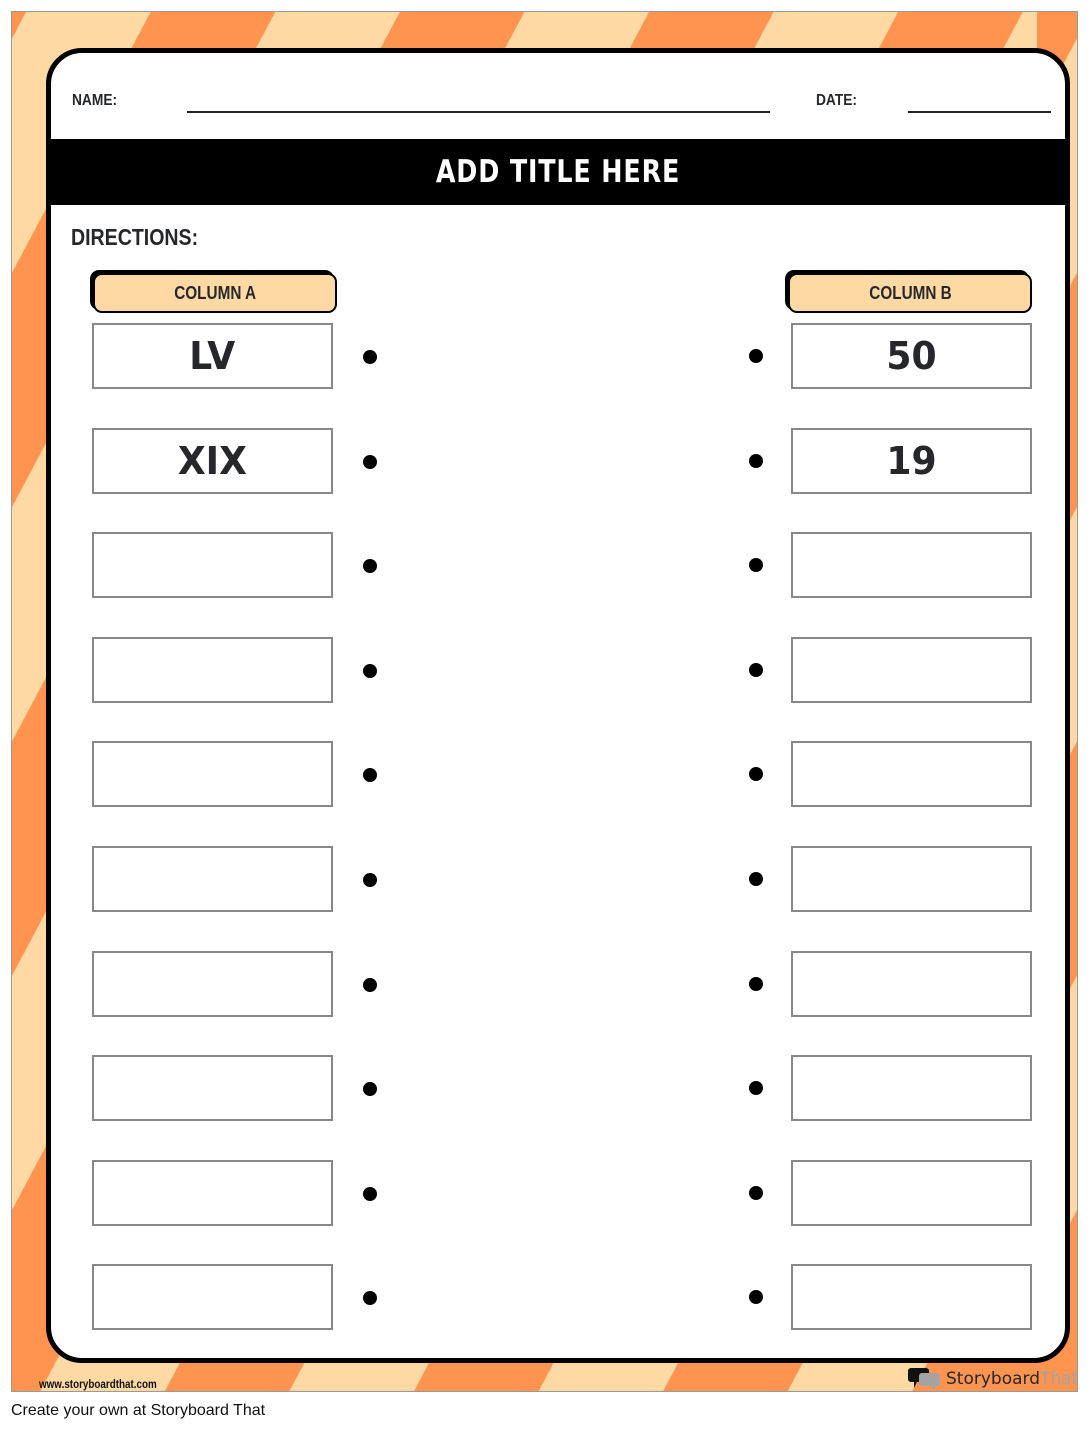 Image resolution: width=1091 pixels, height=1430 pixels. I want to click on column-a-item: XIX, so click(212, 461).